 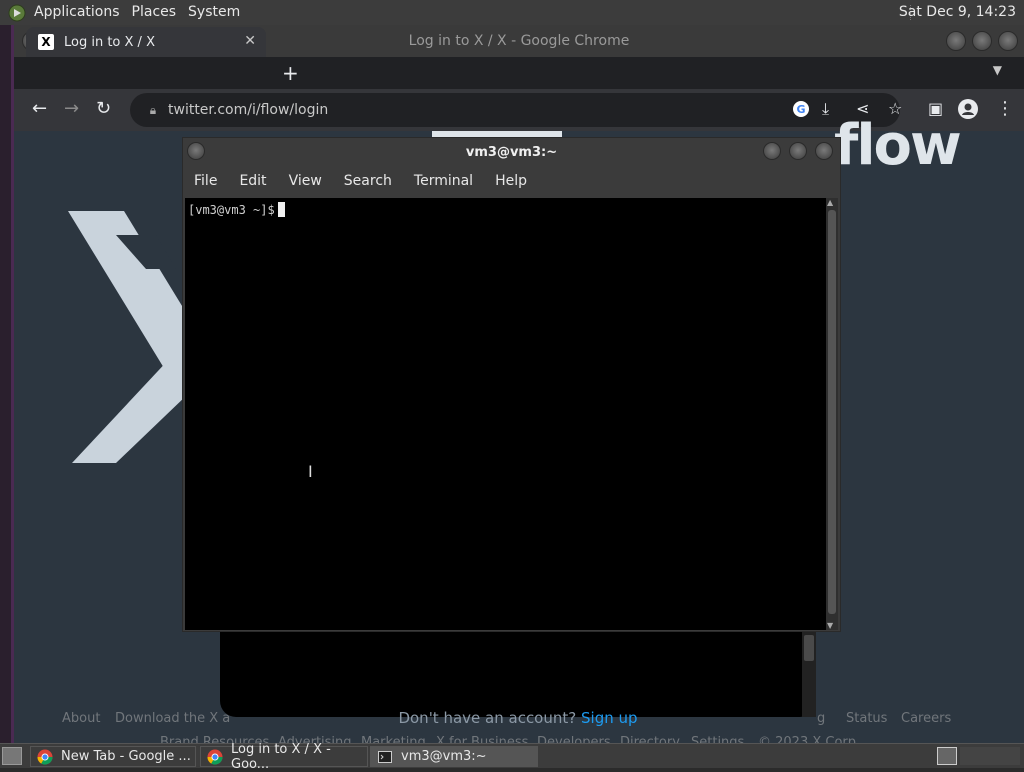 What do you see at coordinates (81, 718) in the screenshot?
I see `footer-about: About` at bounding box center [81, 718].